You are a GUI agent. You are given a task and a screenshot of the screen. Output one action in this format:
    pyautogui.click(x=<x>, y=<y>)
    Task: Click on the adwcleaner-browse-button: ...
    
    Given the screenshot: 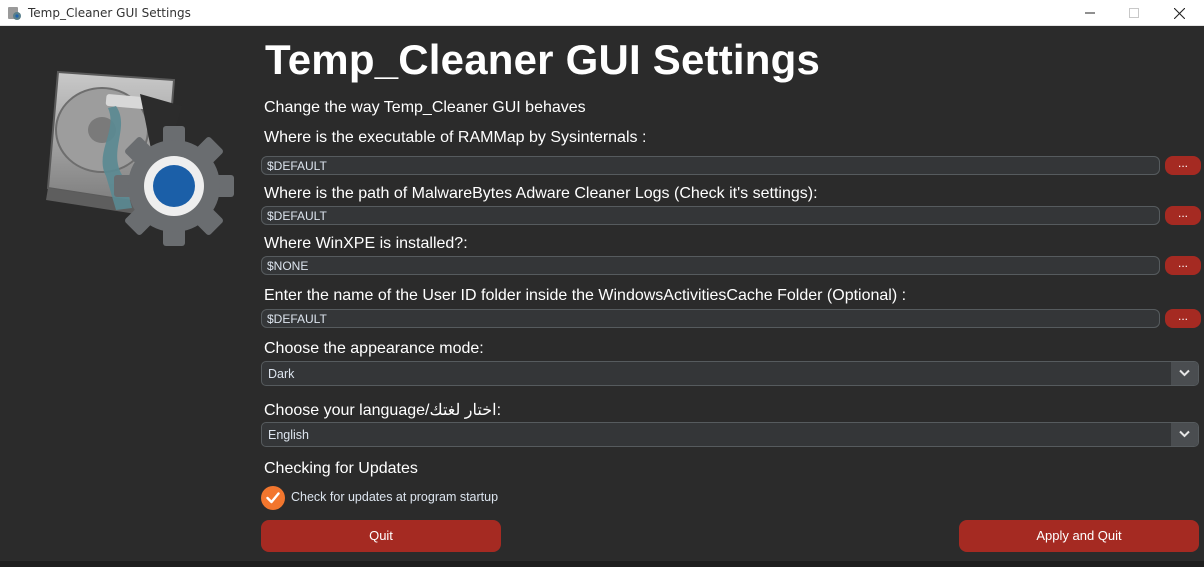 What is the action you would take?
    pyautogui.click(x=1183, y=215)
    